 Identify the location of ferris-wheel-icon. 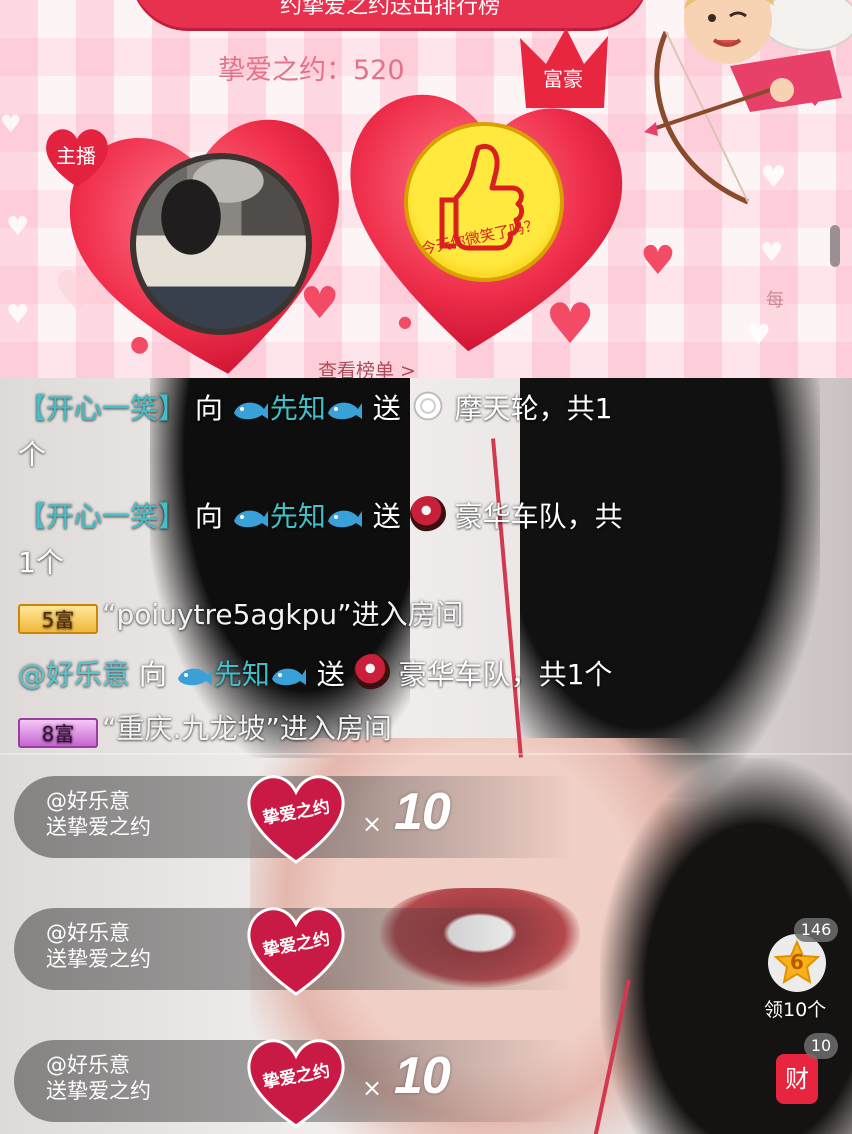
(427, 406).